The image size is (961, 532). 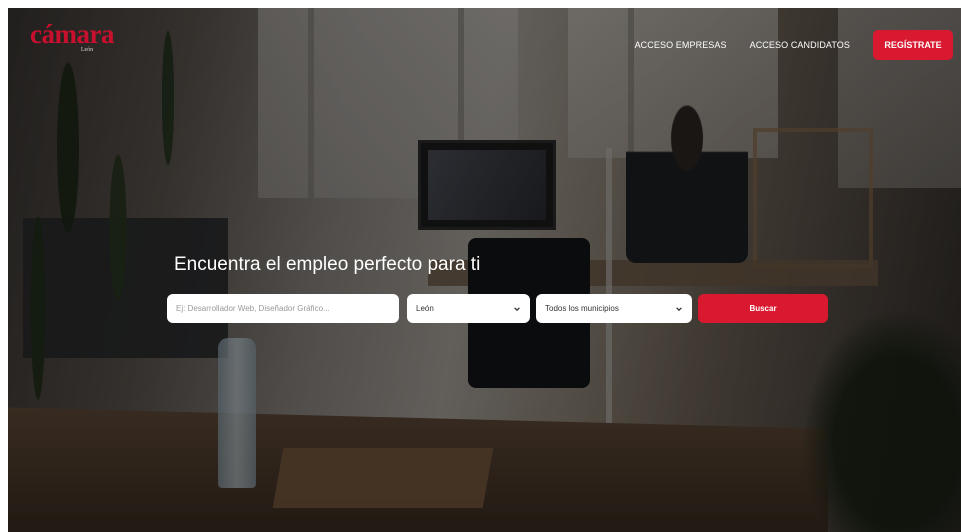 I want to click on search-button: Buscar, so click(x=763, y=308).